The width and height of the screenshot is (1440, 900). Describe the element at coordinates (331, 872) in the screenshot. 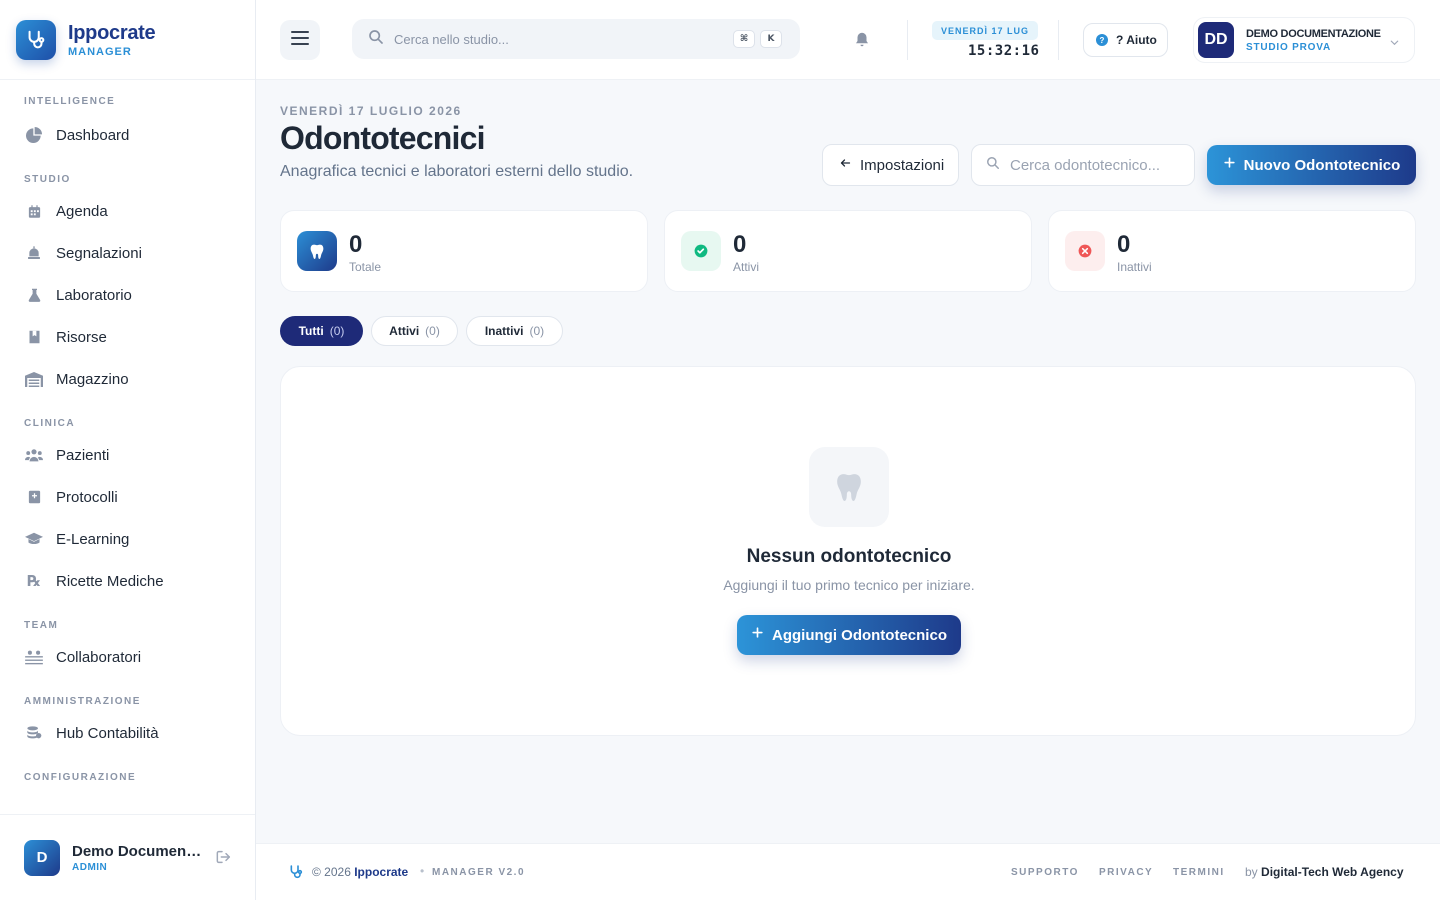

I see `copyright-text: © 2026` at that location.